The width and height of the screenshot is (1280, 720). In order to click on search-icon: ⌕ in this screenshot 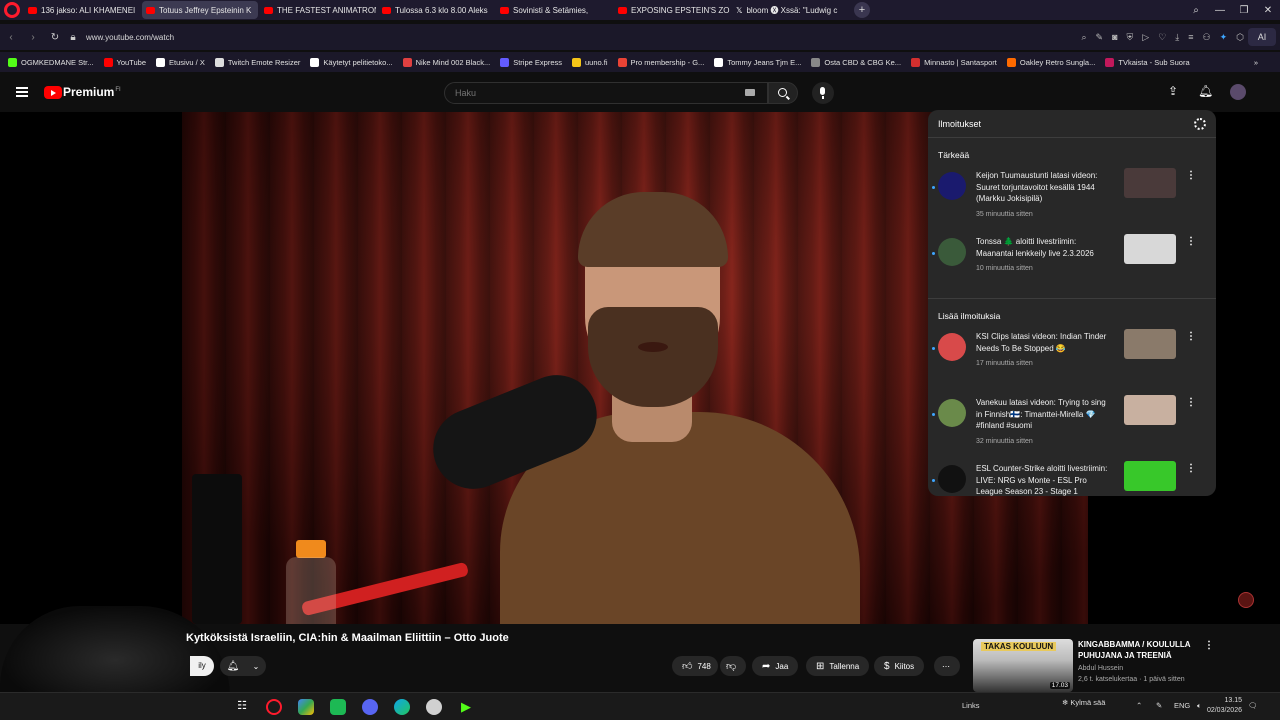, I will do `click(1083, 37)`.